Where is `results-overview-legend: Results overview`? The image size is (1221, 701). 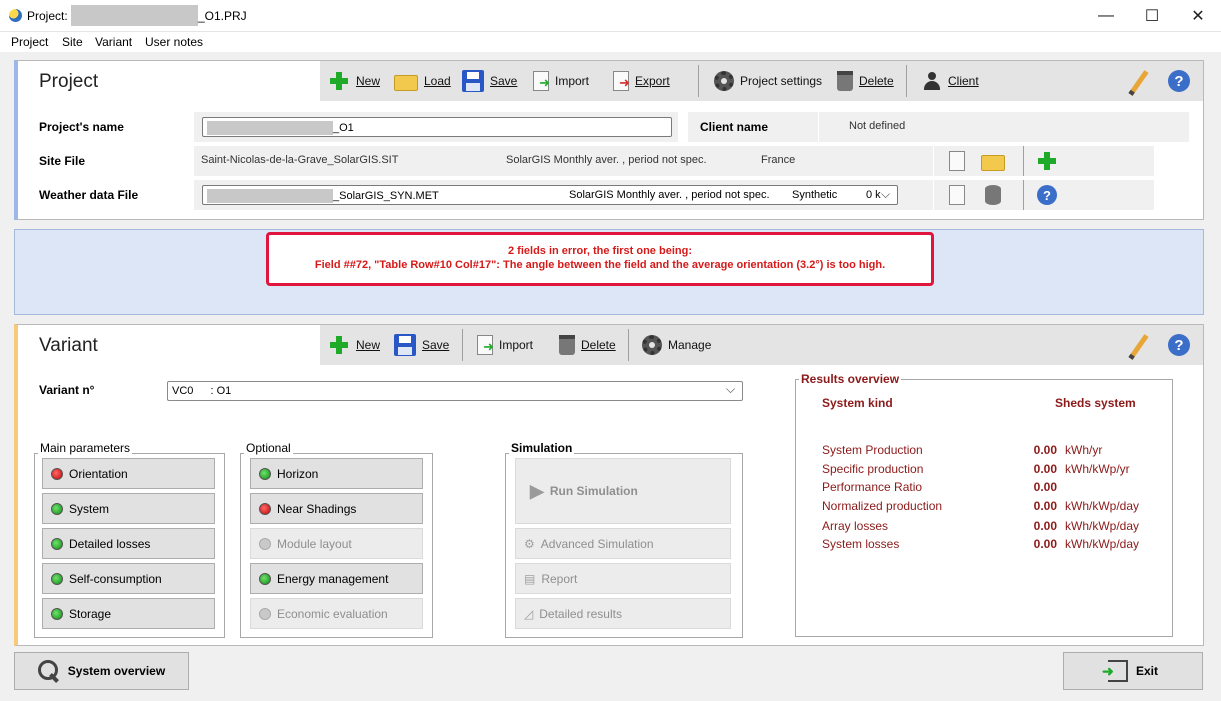 results-overview-legend: Results overview is located at coordinates (850, 379).